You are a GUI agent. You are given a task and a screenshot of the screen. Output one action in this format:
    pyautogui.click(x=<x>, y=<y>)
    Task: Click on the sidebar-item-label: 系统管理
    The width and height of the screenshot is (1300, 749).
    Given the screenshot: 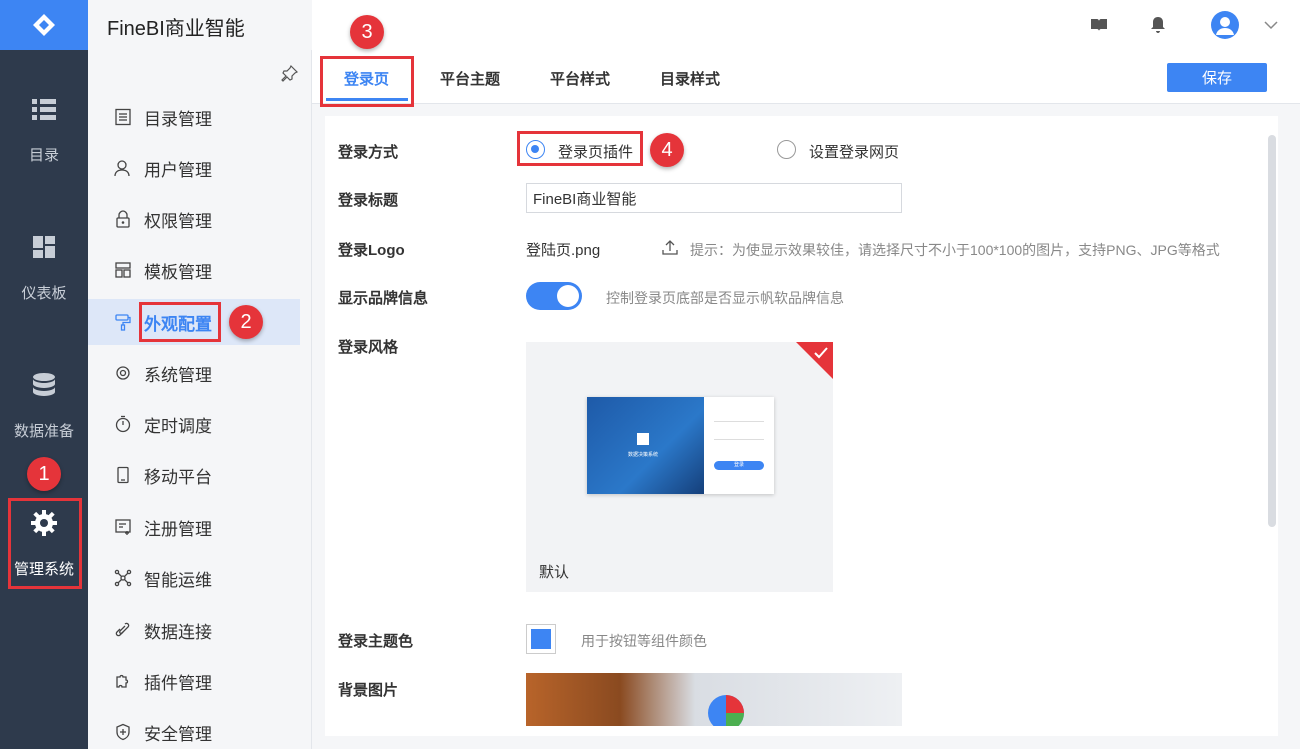 What is the action you would take?
    pyautogui.click(x=178, y=375)
    